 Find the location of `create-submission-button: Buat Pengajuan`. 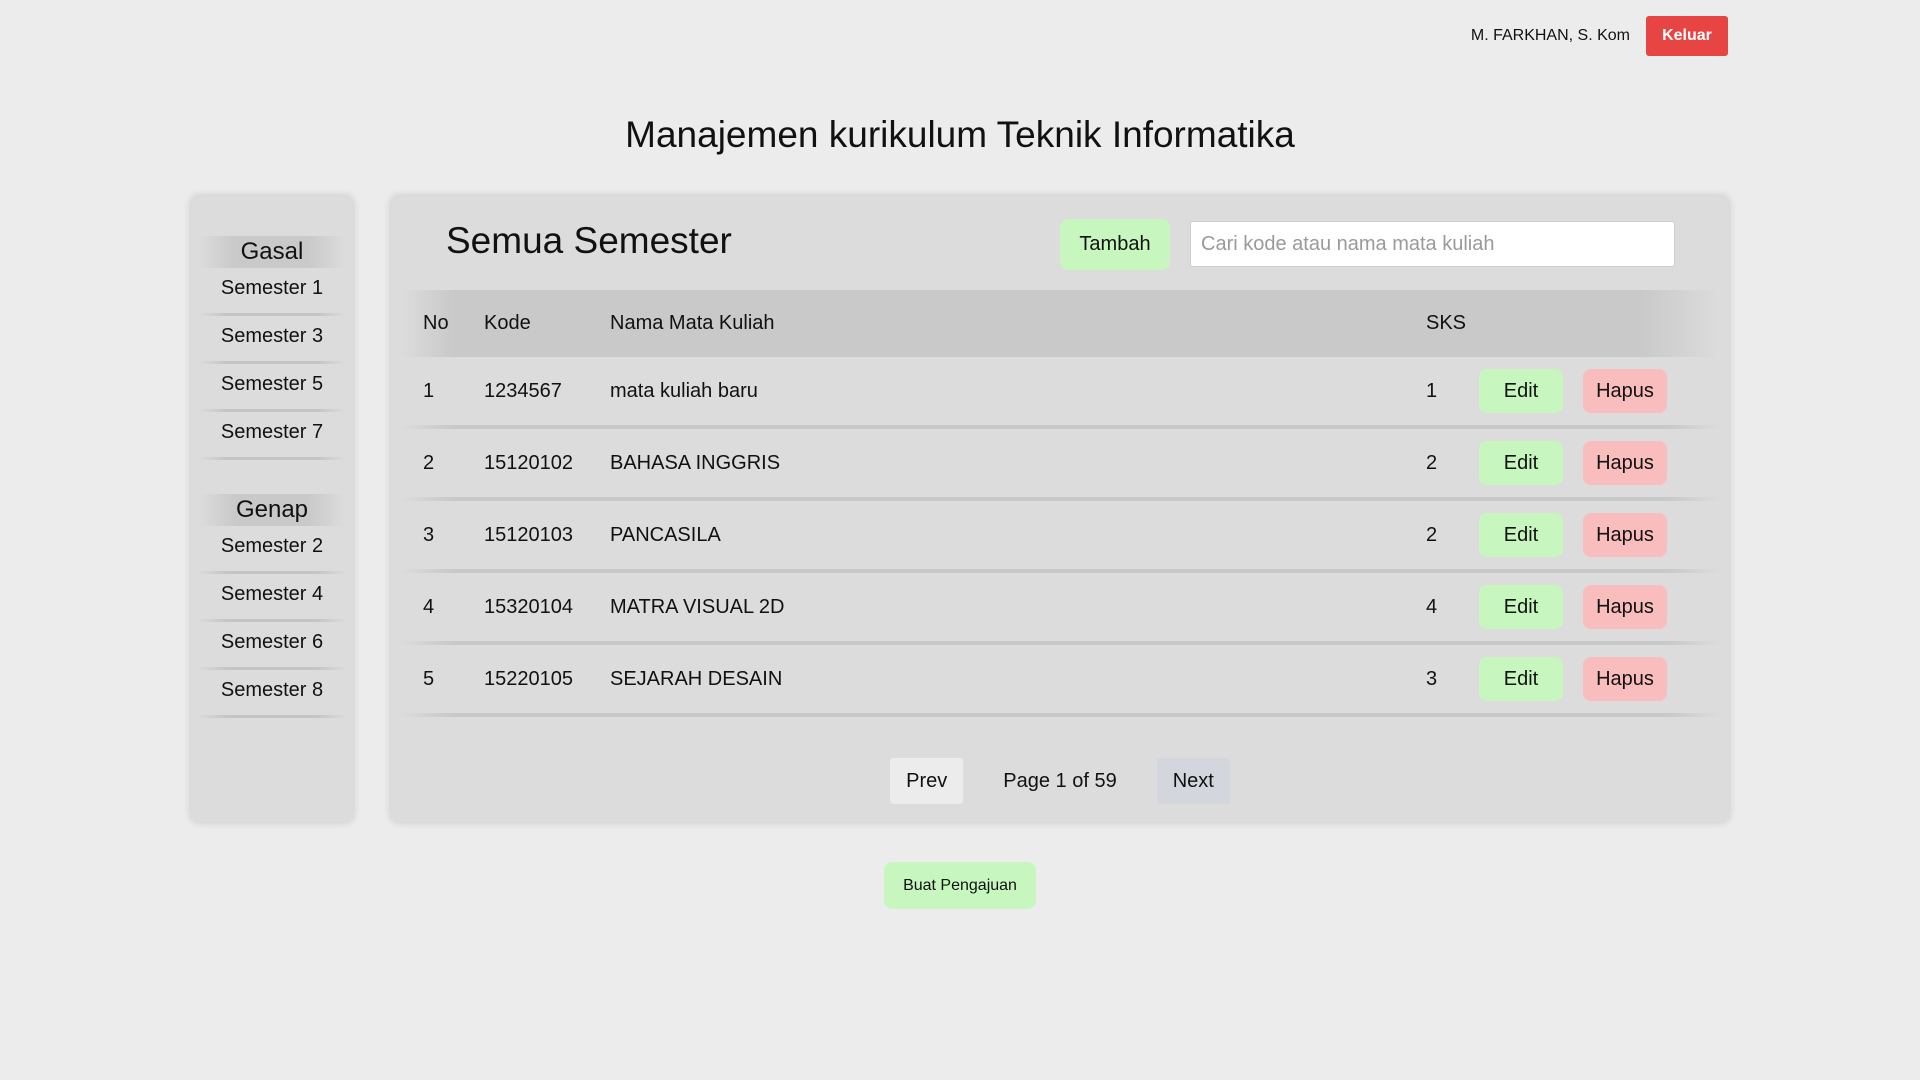

create-submission-button: Buat Pengajuan is located at coordinates (960, 885).